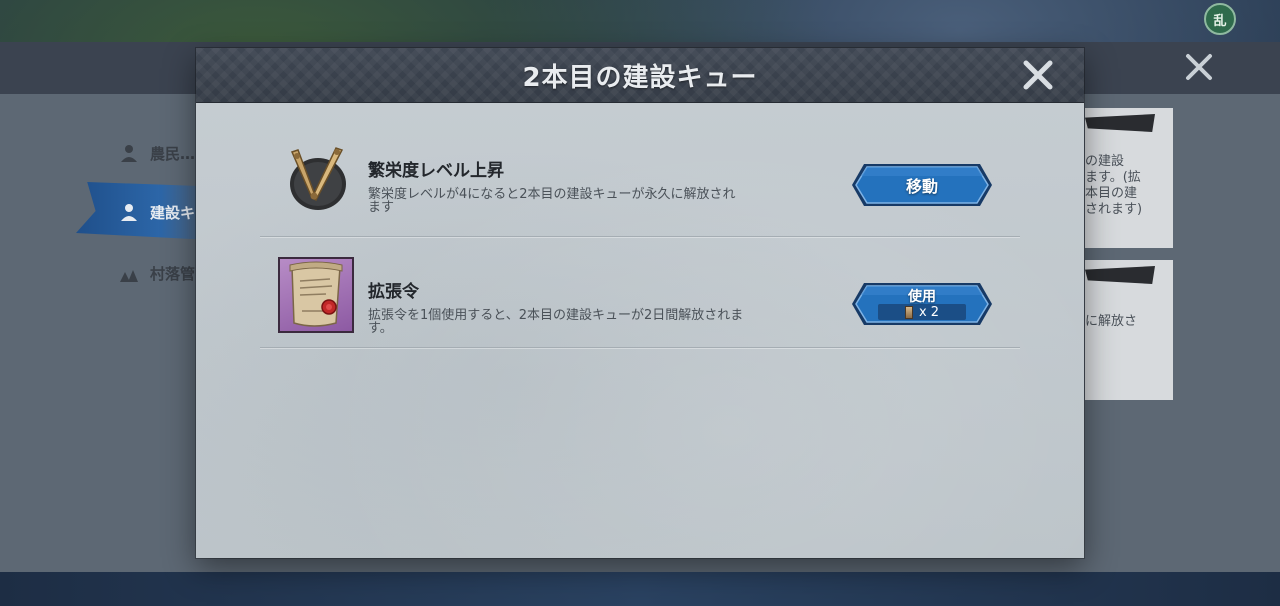 The width and height of the screenshot is (1280, 606). What do you see at coordinates (929, 312) in the screenshot?
I see `use-cost-amount: x 2` at bounding box center [929, 312].